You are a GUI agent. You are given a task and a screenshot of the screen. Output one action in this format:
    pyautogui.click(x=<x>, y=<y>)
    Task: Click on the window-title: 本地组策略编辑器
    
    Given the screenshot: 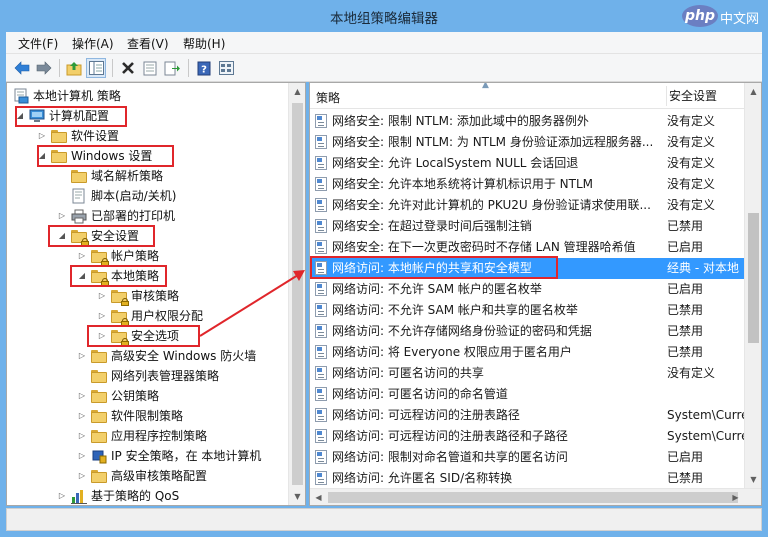 What is the action you would take?
    pyautogui.click(x=384, y=19)
    